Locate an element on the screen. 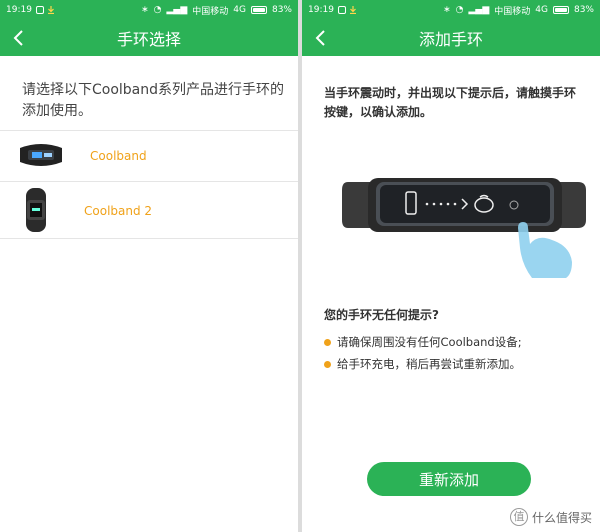 This screenshot has width=600, height=532. retry-add-button: 重新添加 is located at coordinates (449, 479).